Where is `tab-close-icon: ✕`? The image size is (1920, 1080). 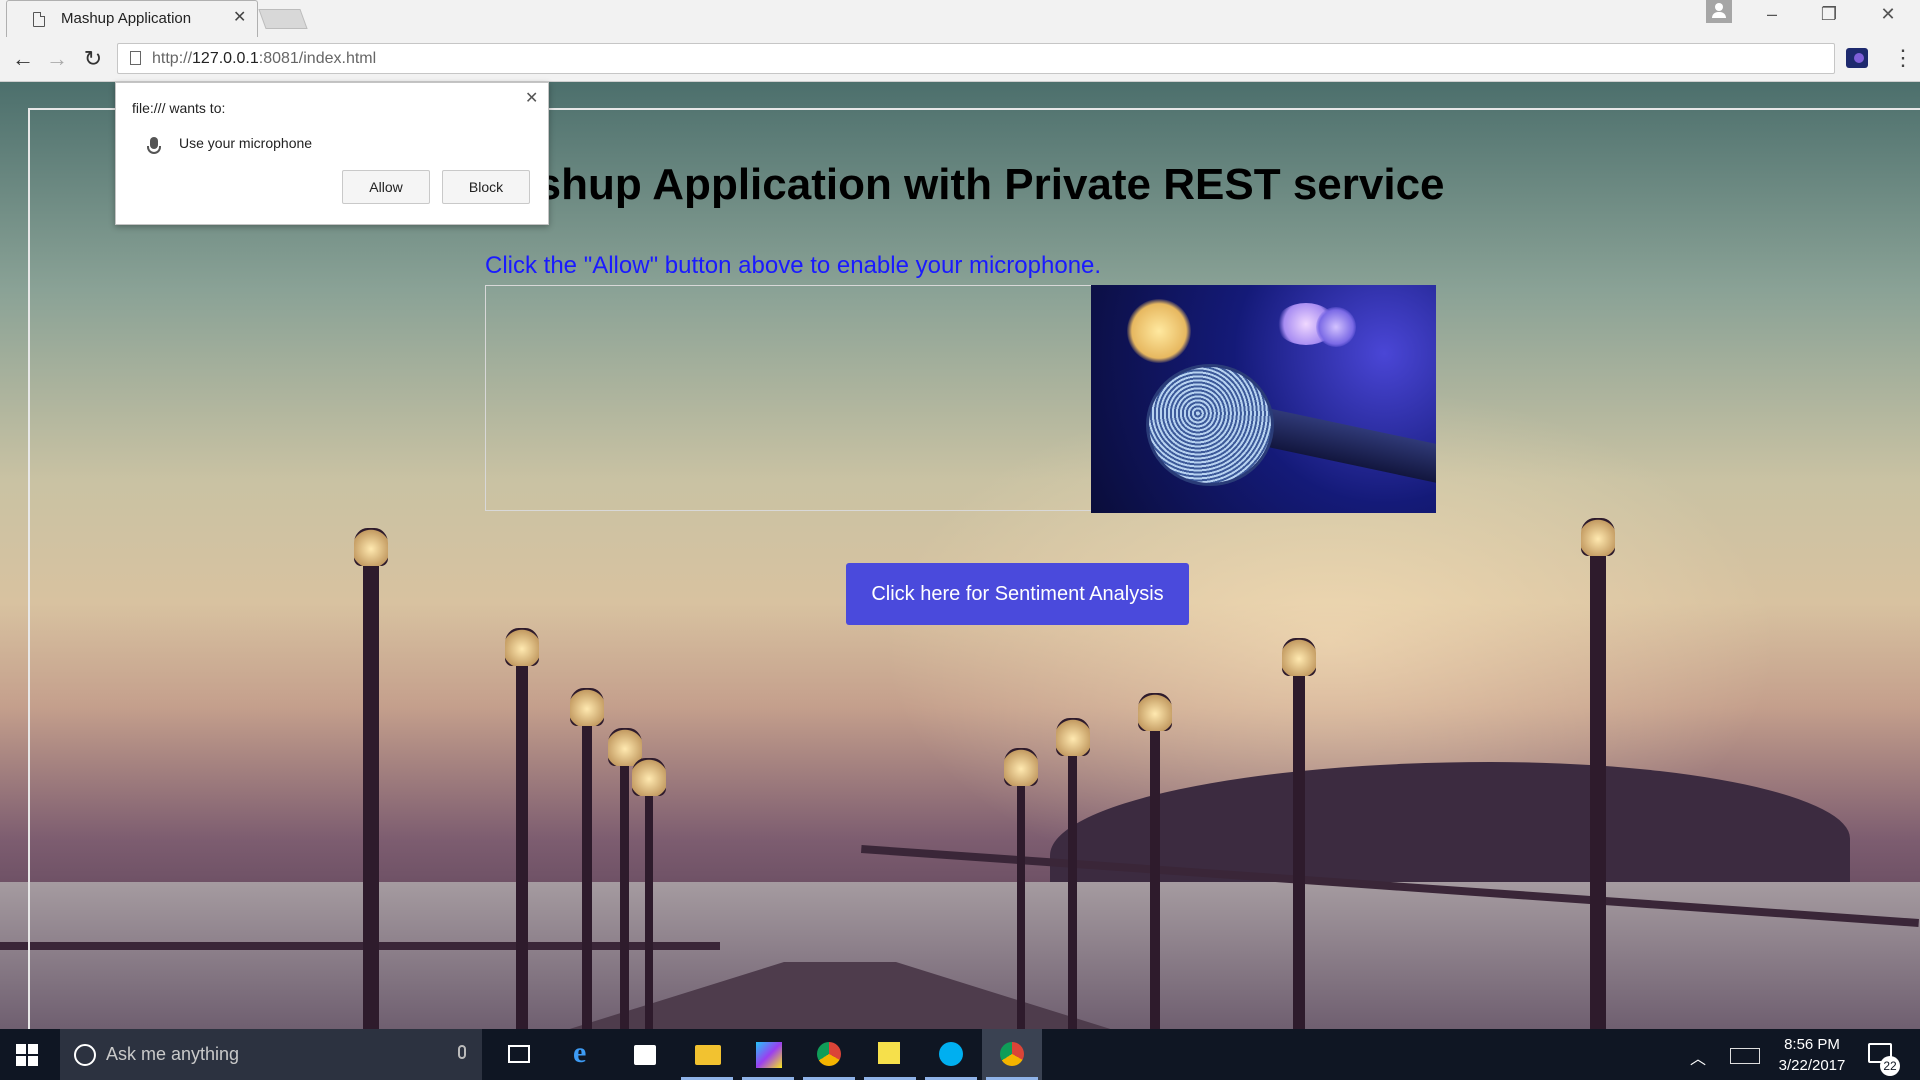 tab-close-icon: ✕ is located at coordinates (239, 17).